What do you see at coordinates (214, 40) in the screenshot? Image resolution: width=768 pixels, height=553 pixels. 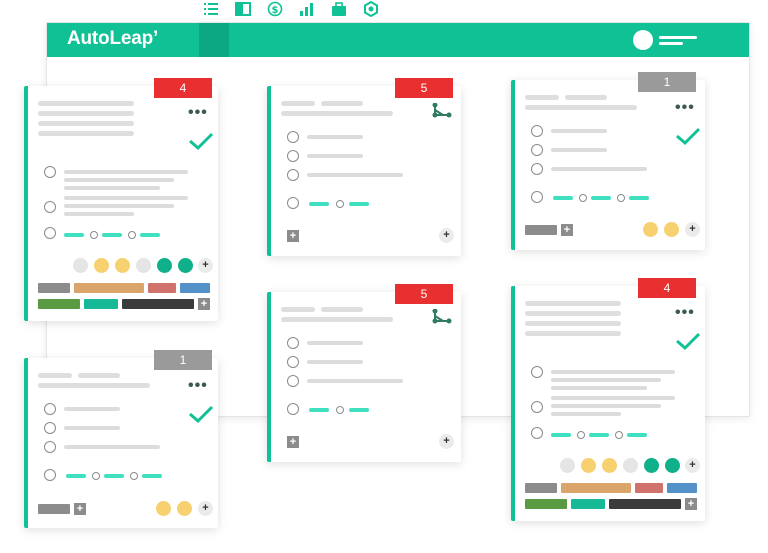 I see `header-tab` at bounding box center [214, 40].